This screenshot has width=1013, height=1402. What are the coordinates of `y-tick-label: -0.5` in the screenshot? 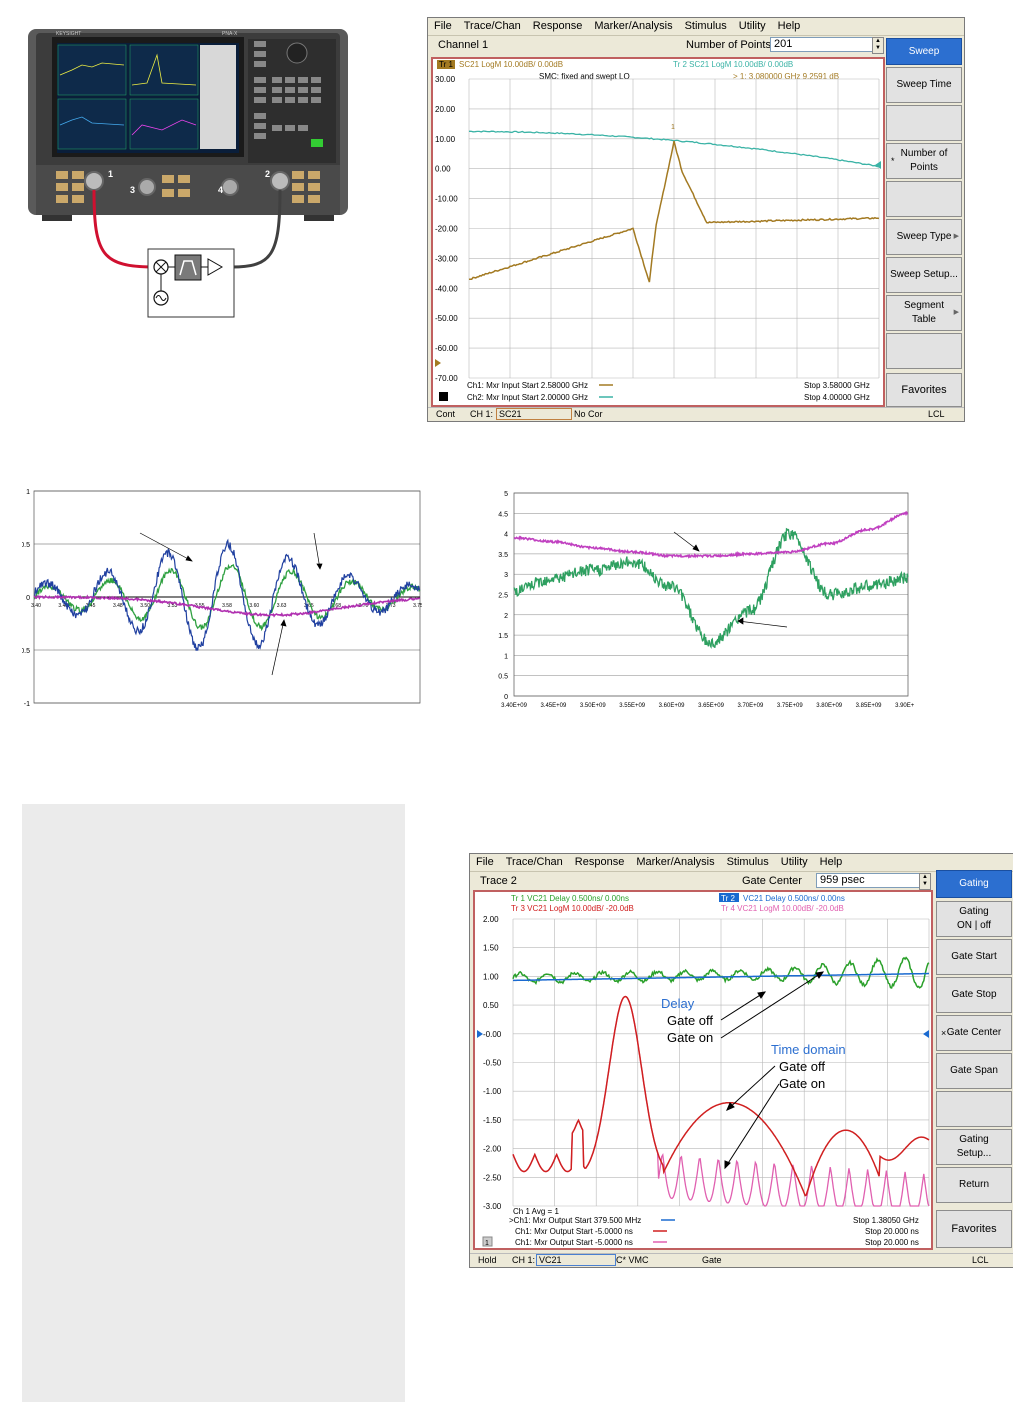 It's located at (26, 651).